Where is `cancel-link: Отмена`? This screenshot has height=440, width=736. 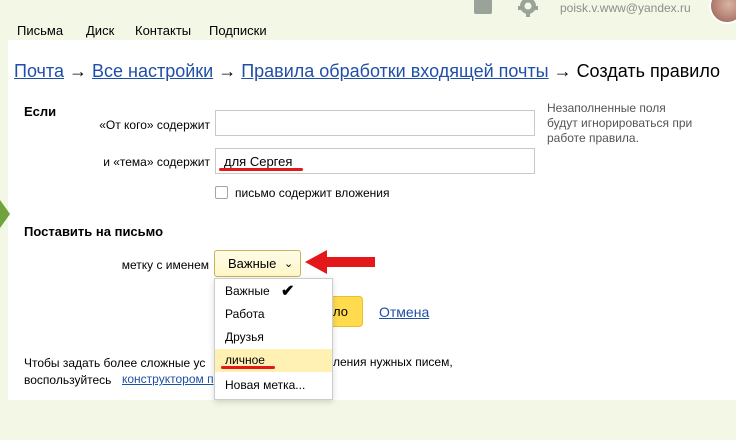
cancel-link: Отмена is located at coordinates (404, 312).